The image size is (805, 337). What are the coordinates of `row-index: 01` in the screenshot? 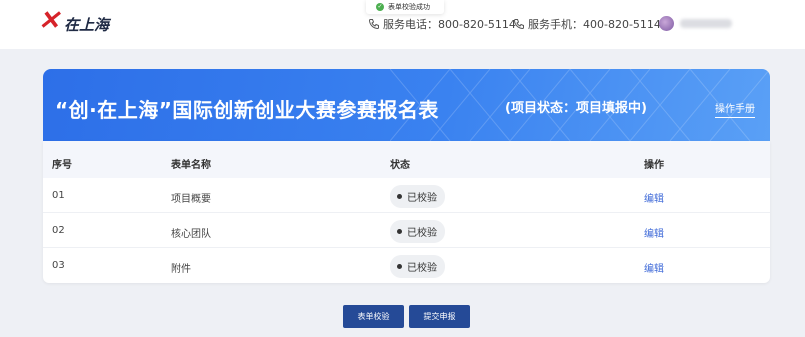 It's located at (58, 195).